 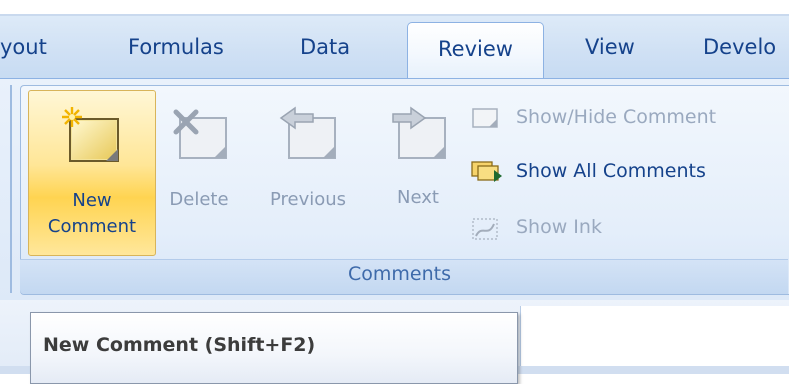 I want to click on show-all-comments-icon, so click(x=486, y=171).